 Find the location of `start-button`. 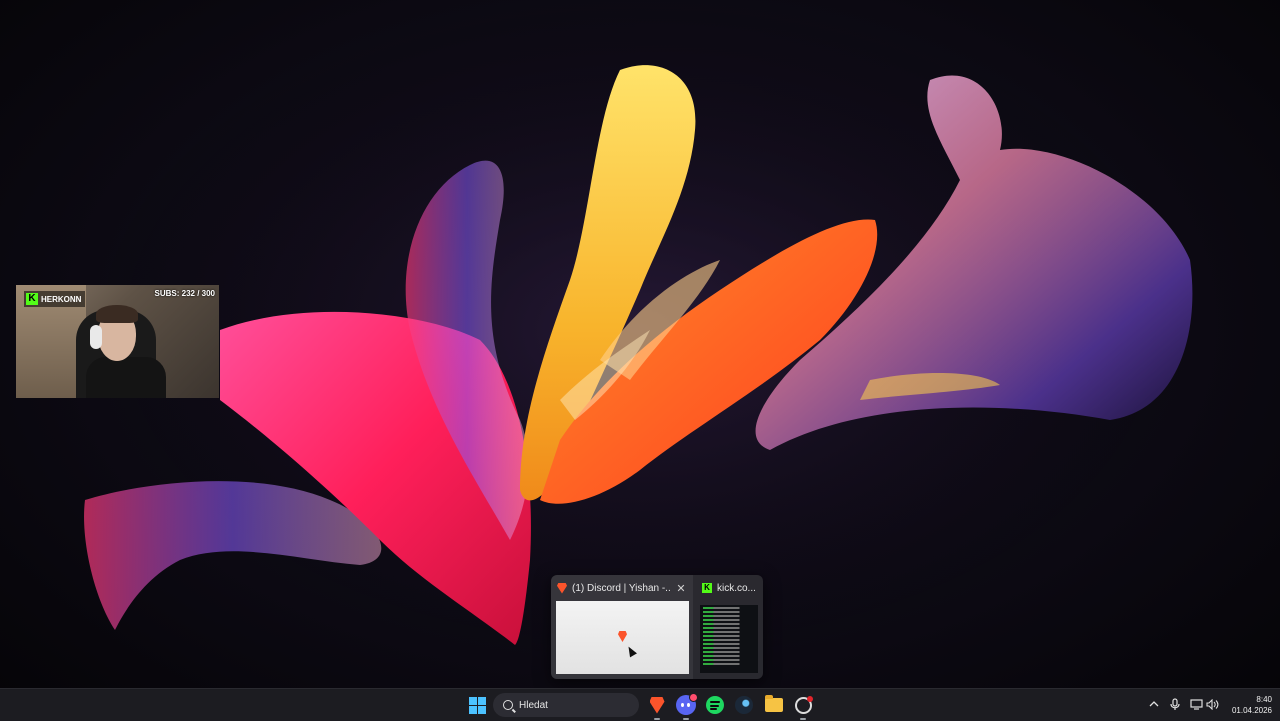

start-button is located at coordinates (477, 705).